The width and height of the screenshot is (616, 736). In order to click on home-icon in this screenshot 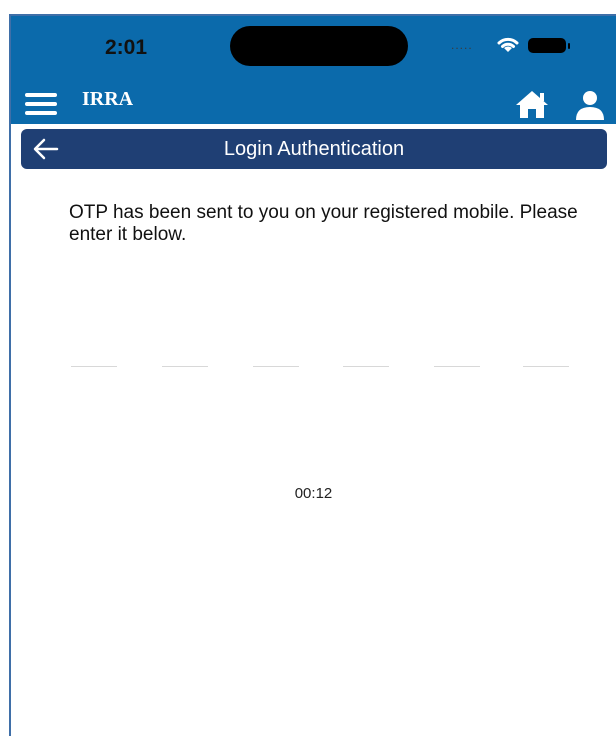, I will do `click(532, 104)`.